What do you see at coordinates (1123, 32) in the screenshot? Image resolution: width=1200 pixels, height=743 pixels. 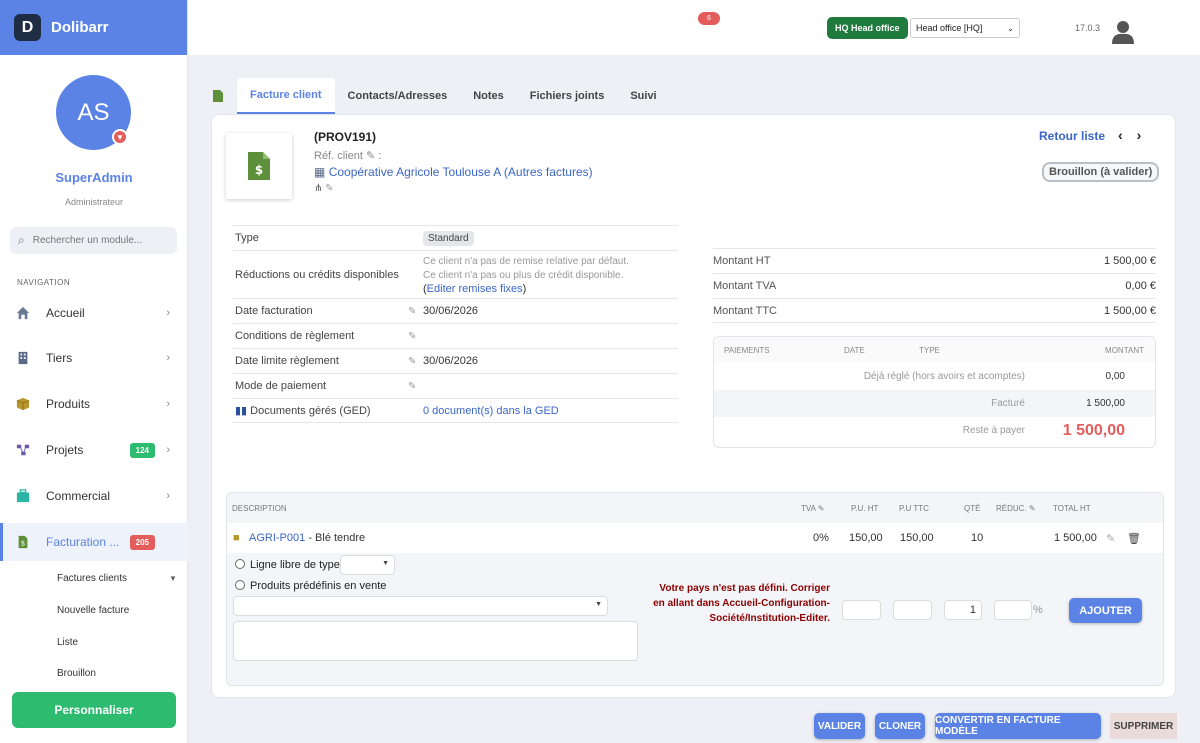 I see `user-profile-icon` at bounding box center [1123, 32].